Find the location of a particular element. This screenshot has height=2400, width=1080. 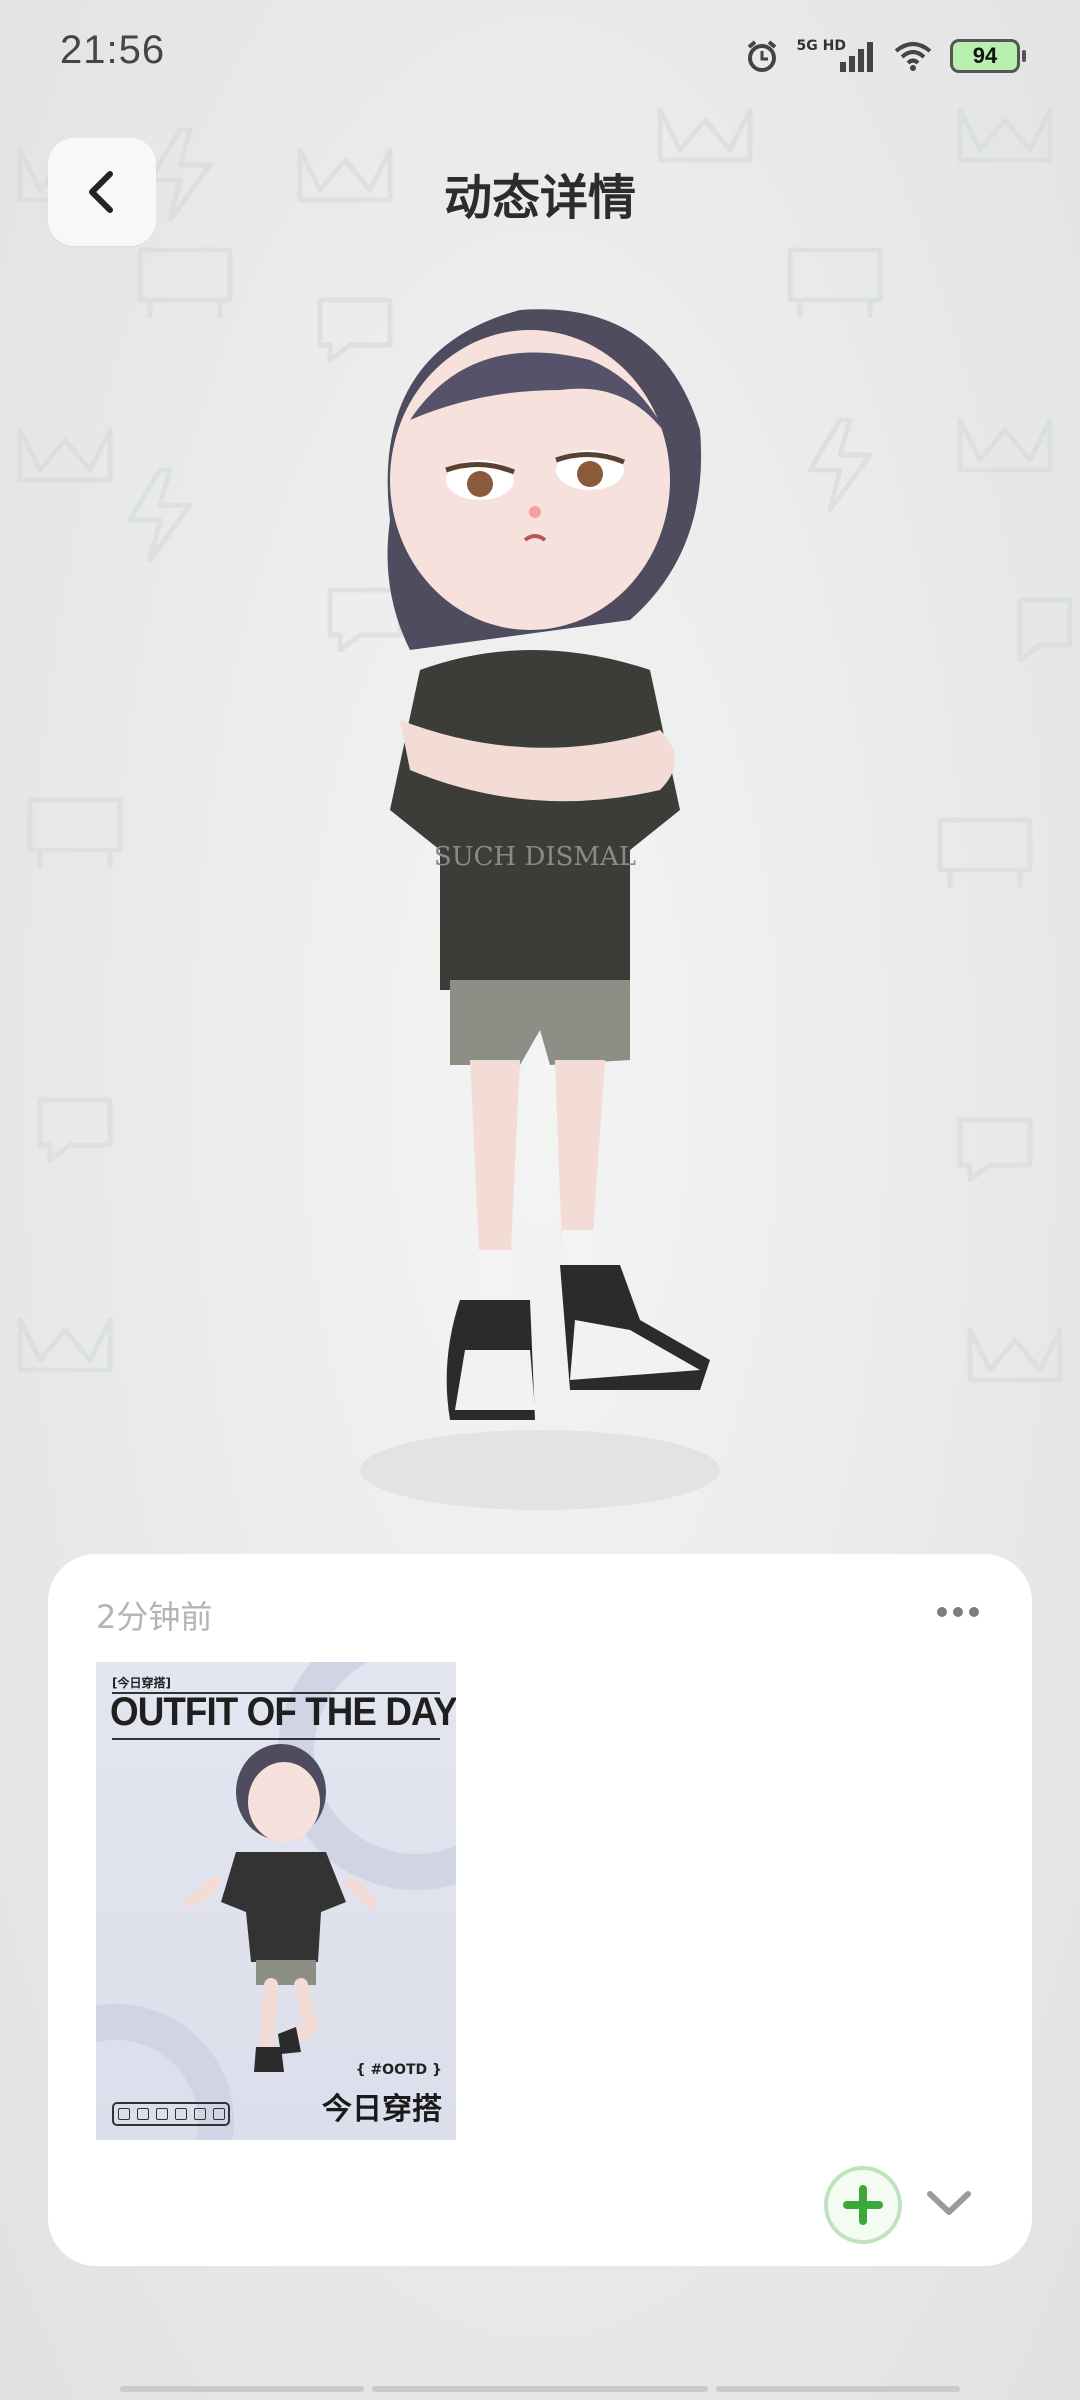

cat-icon is located at coordinates (199, 2114).